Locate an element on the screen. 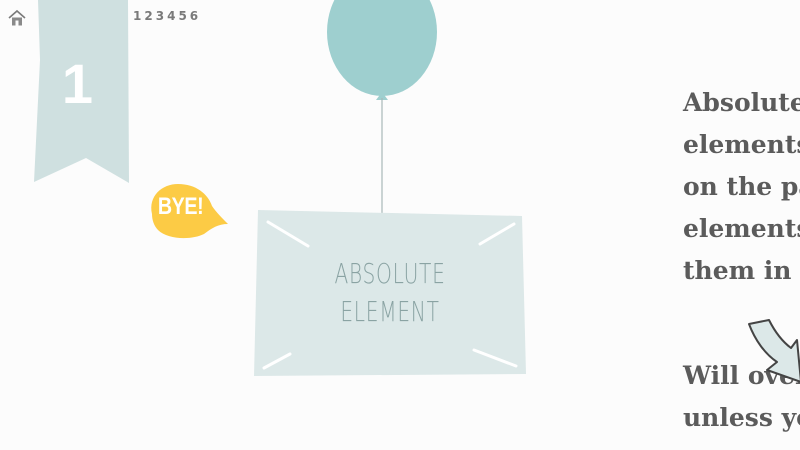  balloon-knot is located at coordinates (382, 96).